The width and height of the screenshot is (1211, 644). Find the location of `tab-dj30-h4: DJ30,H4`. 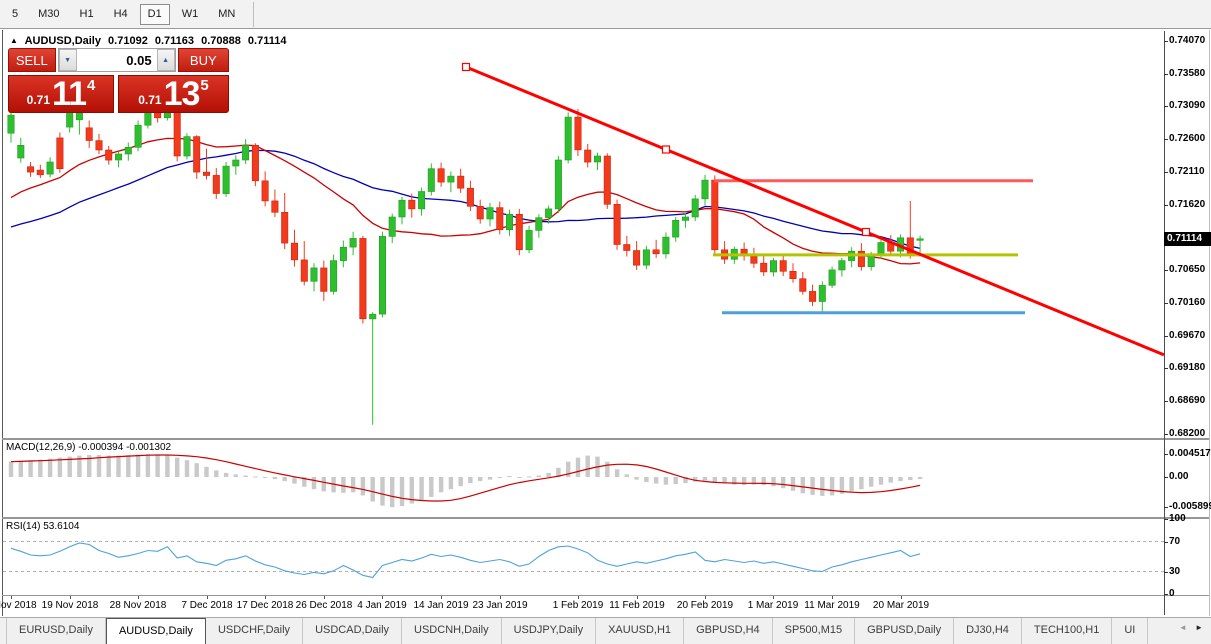

tab-dj30-h4: DJ30,H4 is located at coordinates (988, 631).